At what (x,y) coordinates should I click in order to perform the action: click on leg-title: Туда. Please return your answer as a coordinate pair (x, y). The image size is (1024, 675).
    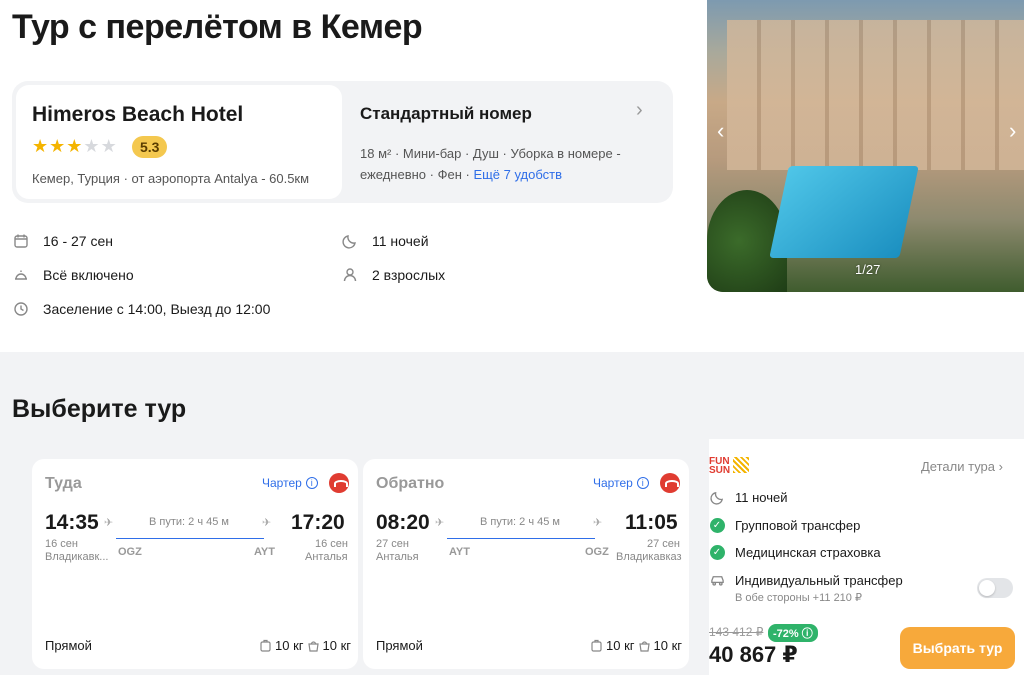
    Looking at the image, I should click on (63, 483).